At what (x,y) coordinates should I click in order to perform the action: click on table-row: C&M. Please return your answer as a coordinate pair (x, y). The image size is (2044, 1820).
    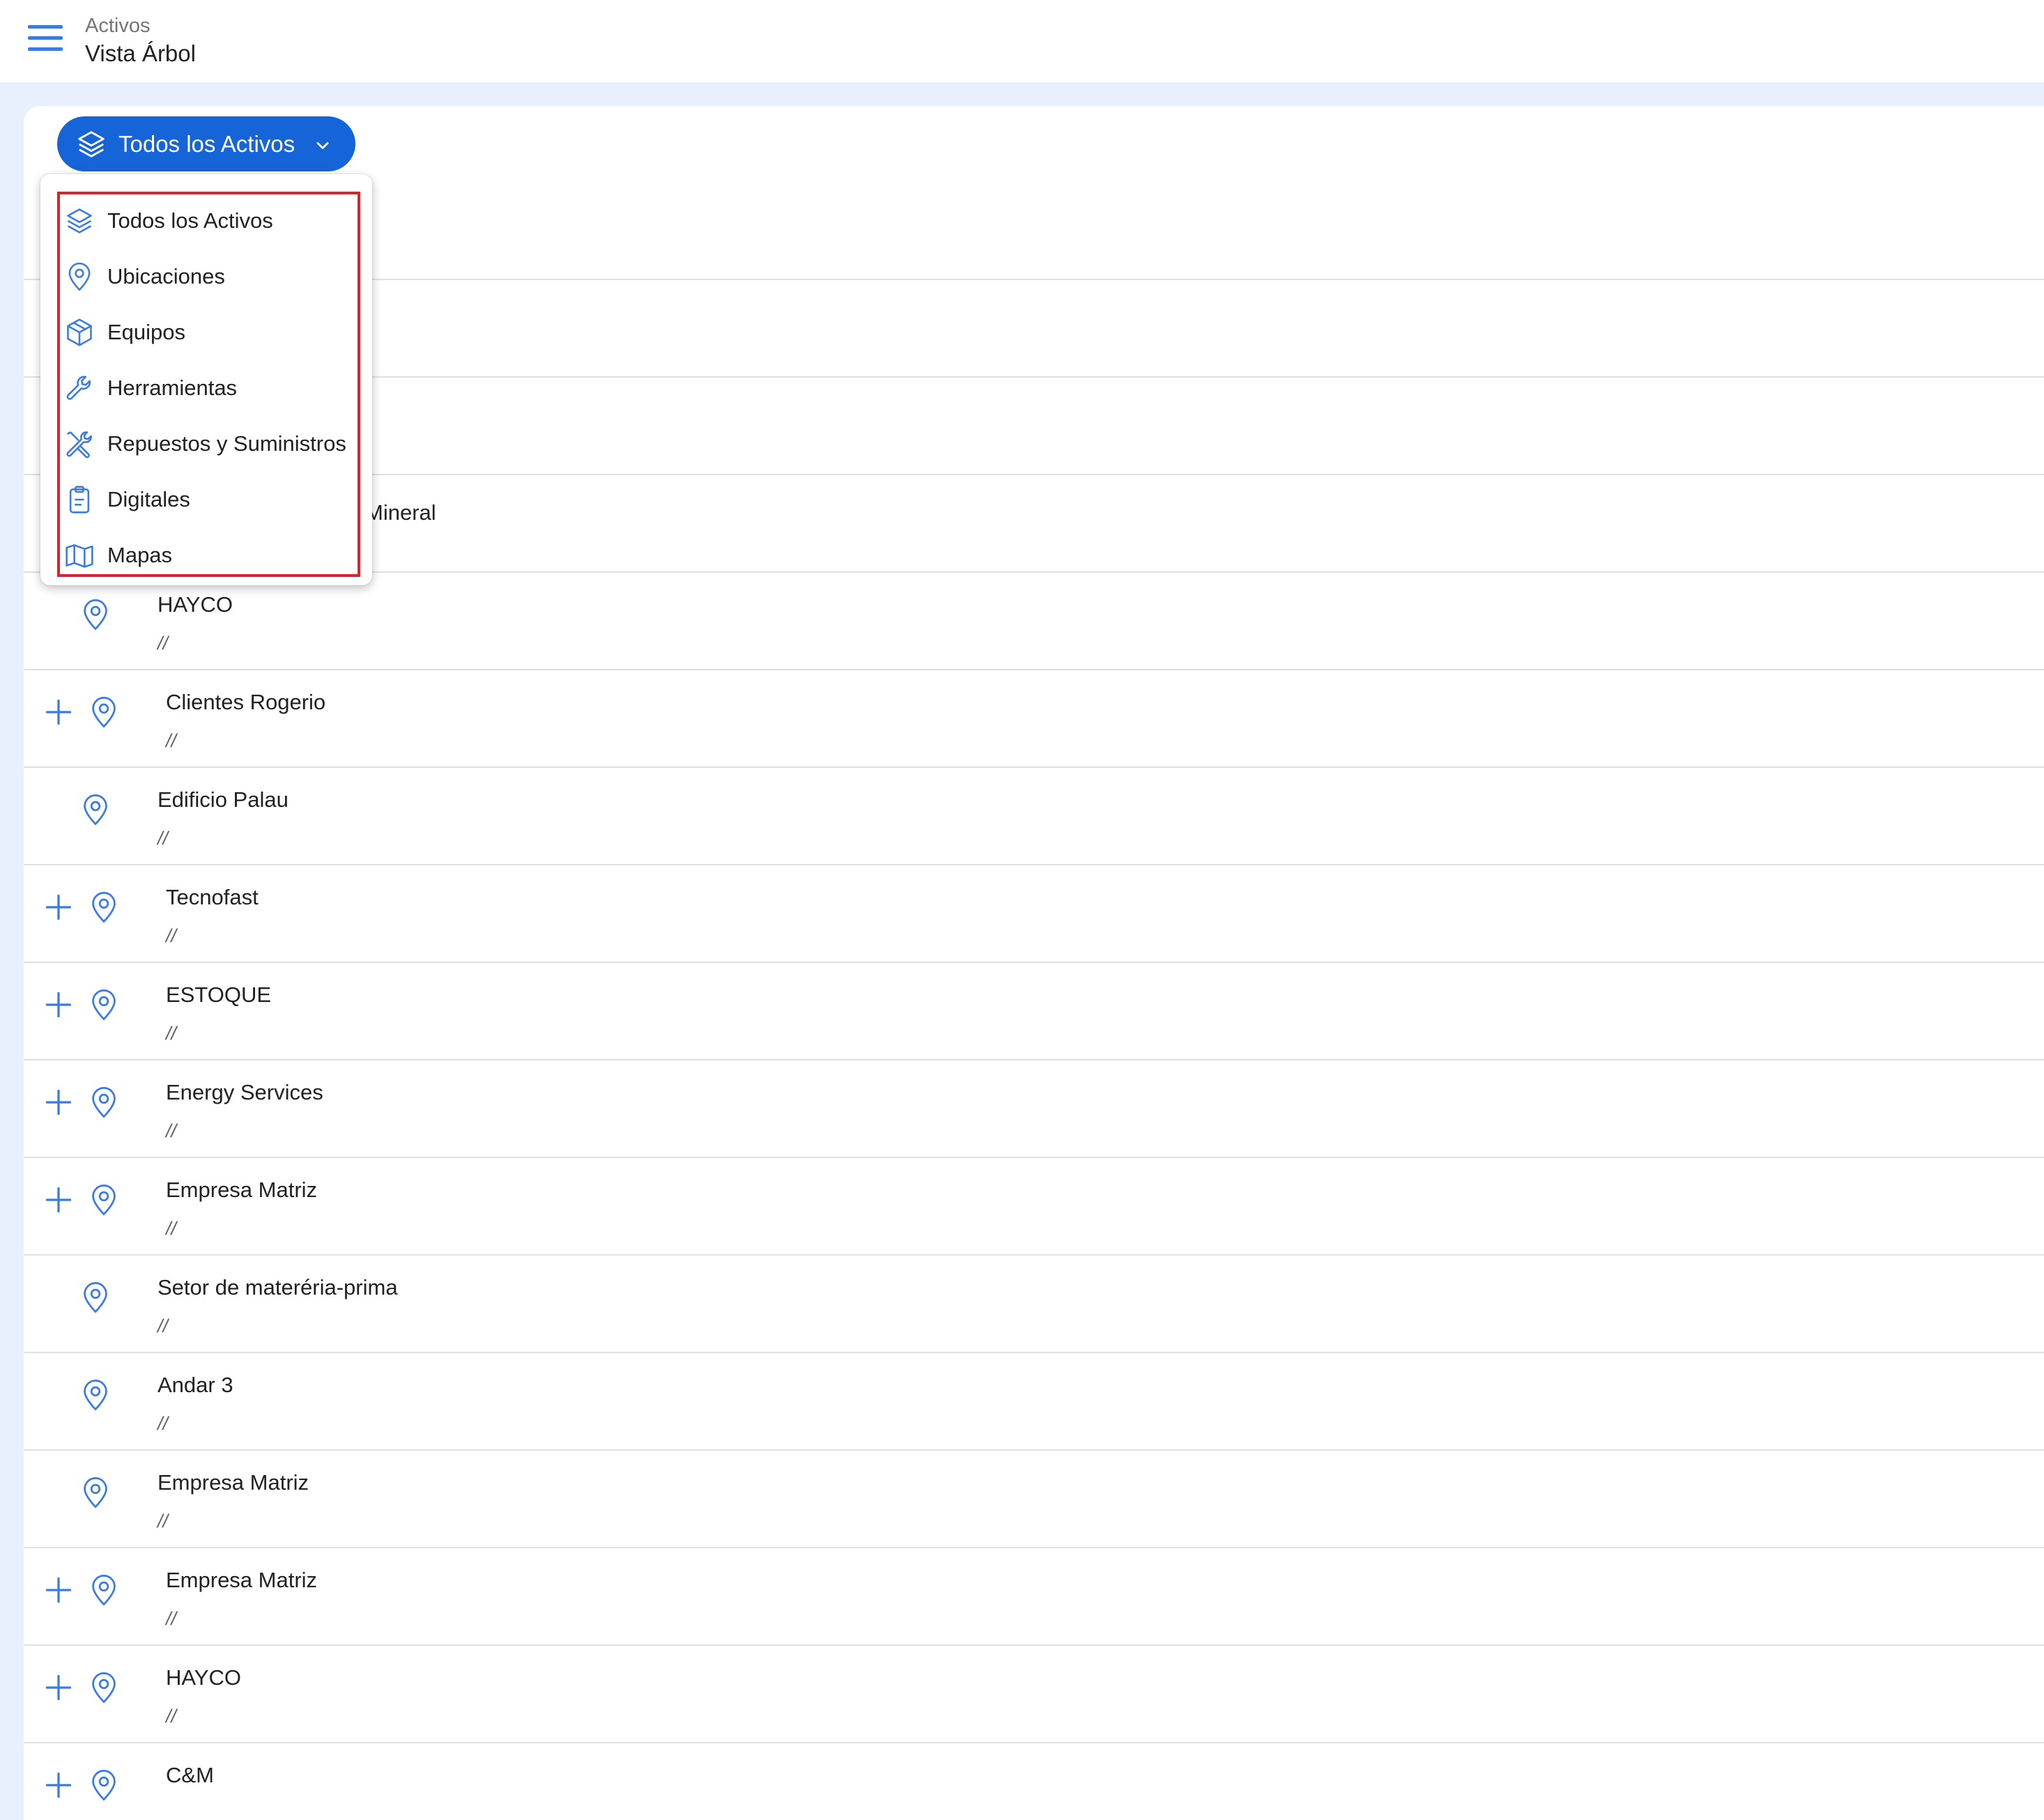
    Looking at the image, I should click on (1034, 1781).